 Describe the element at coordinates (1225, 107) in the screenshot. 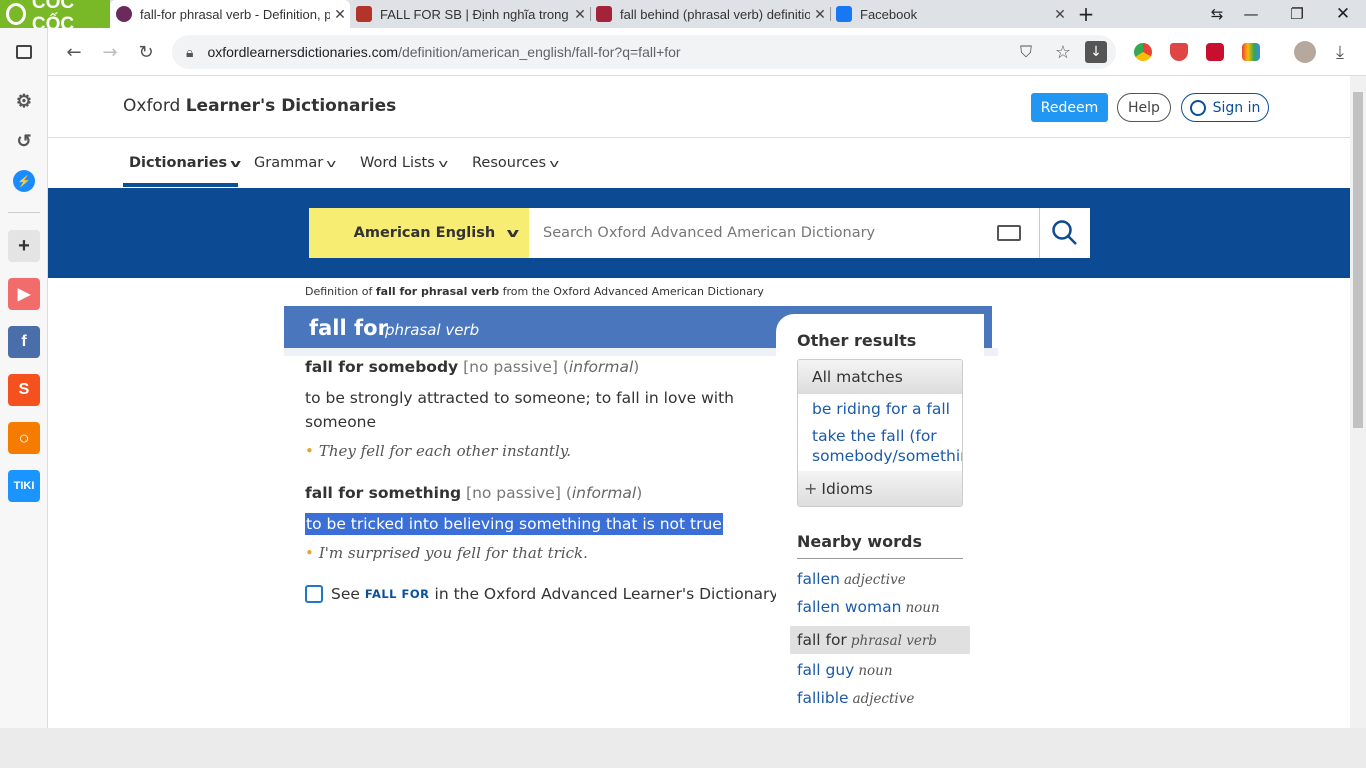

I see `sign-in-button: Sign in` at that location.